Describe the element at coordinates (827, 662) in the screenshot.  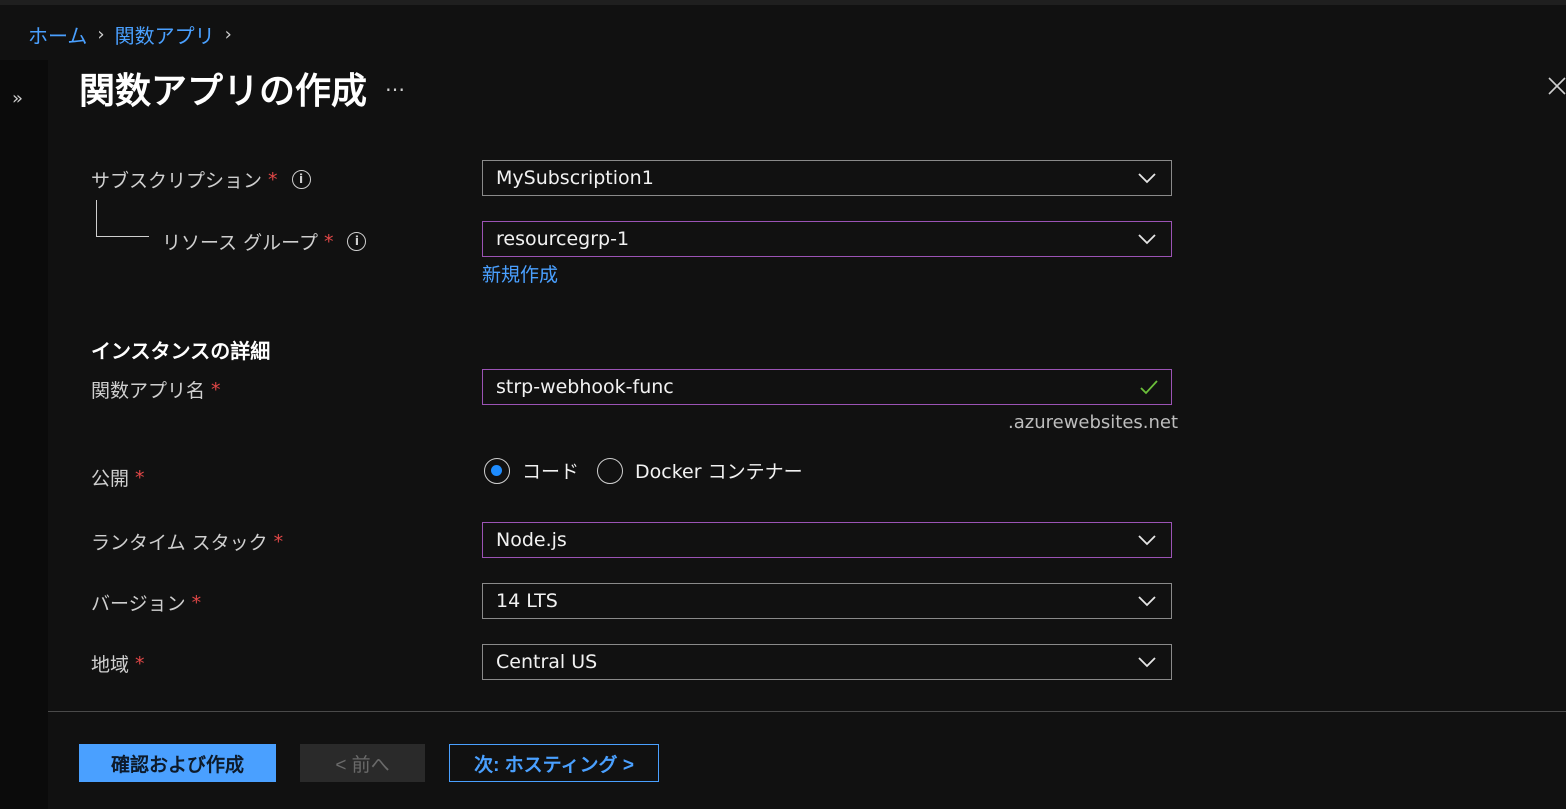
I see `region-select: Central US` at that location.